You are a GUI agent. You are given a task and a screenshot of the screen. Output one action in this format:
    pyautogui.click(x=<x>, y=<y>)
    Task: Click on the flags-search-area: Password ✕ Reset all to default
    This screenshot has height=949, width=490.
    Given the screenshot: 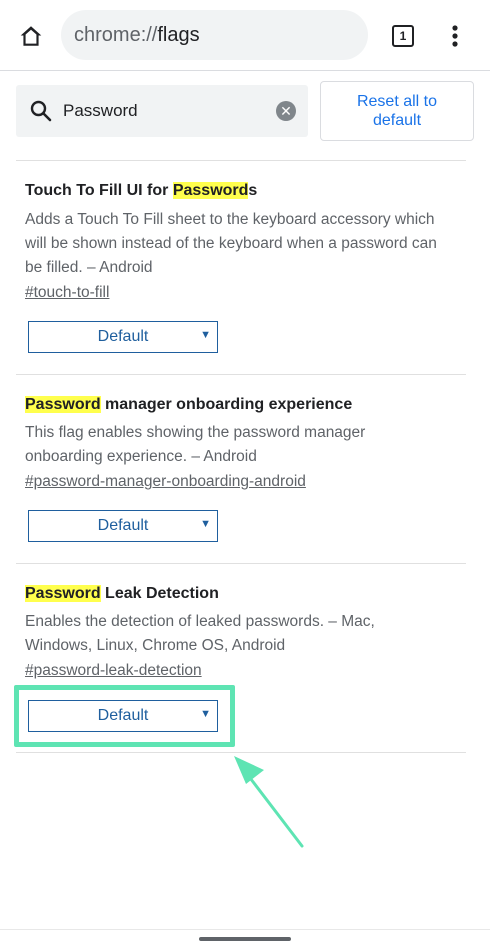 What is the action you would take?
    pyautogui.click(x=245, y=114)
    